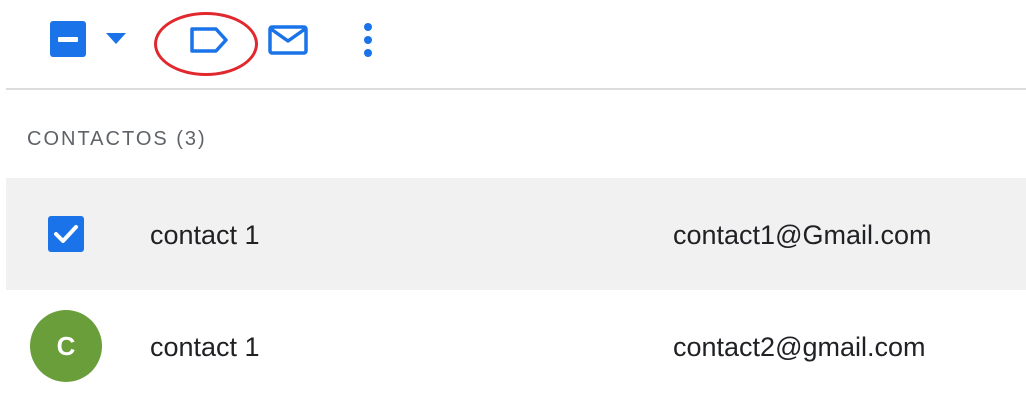 This screenshot has height=404, width=1026. What do you see at coordinates (117, 139) in the screenshot?
I see `section-header: CONTACTOS (3)` at bounding box center [117, 139].